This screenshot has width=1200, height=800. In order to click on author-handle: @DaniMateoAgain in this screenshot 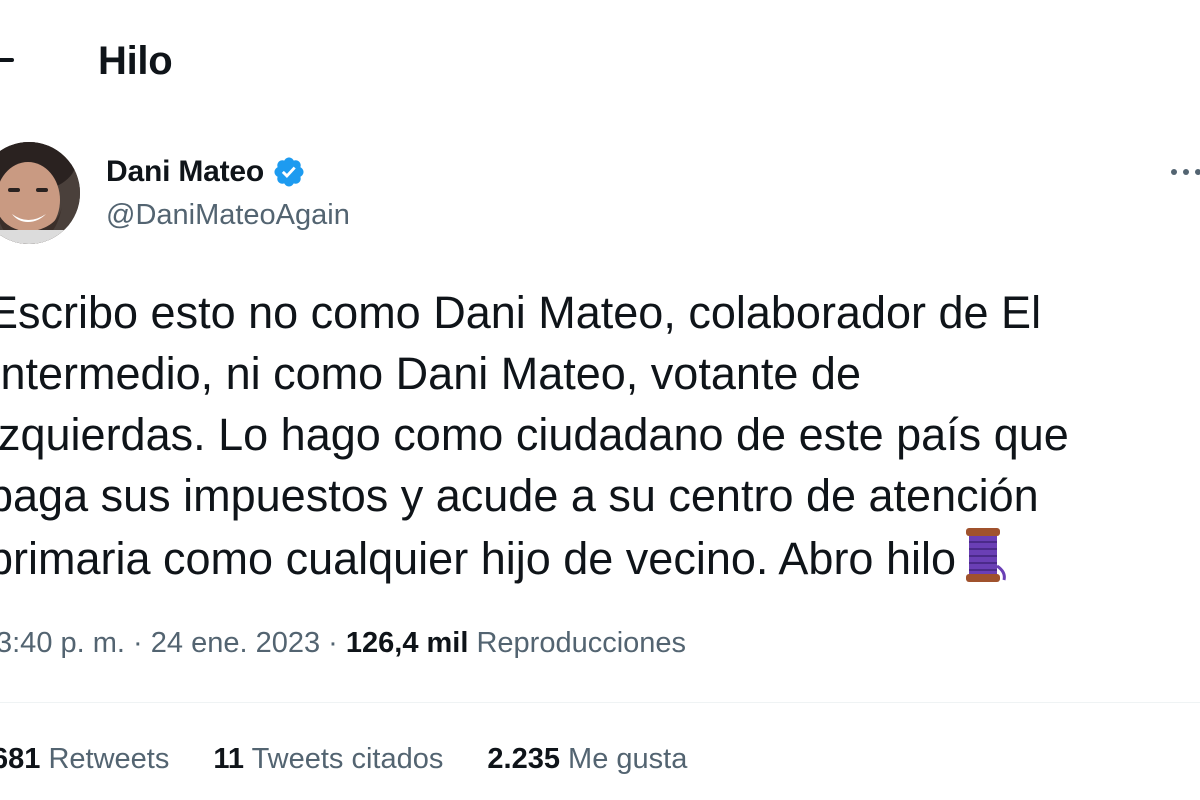, I will do `click(228, 215)`.